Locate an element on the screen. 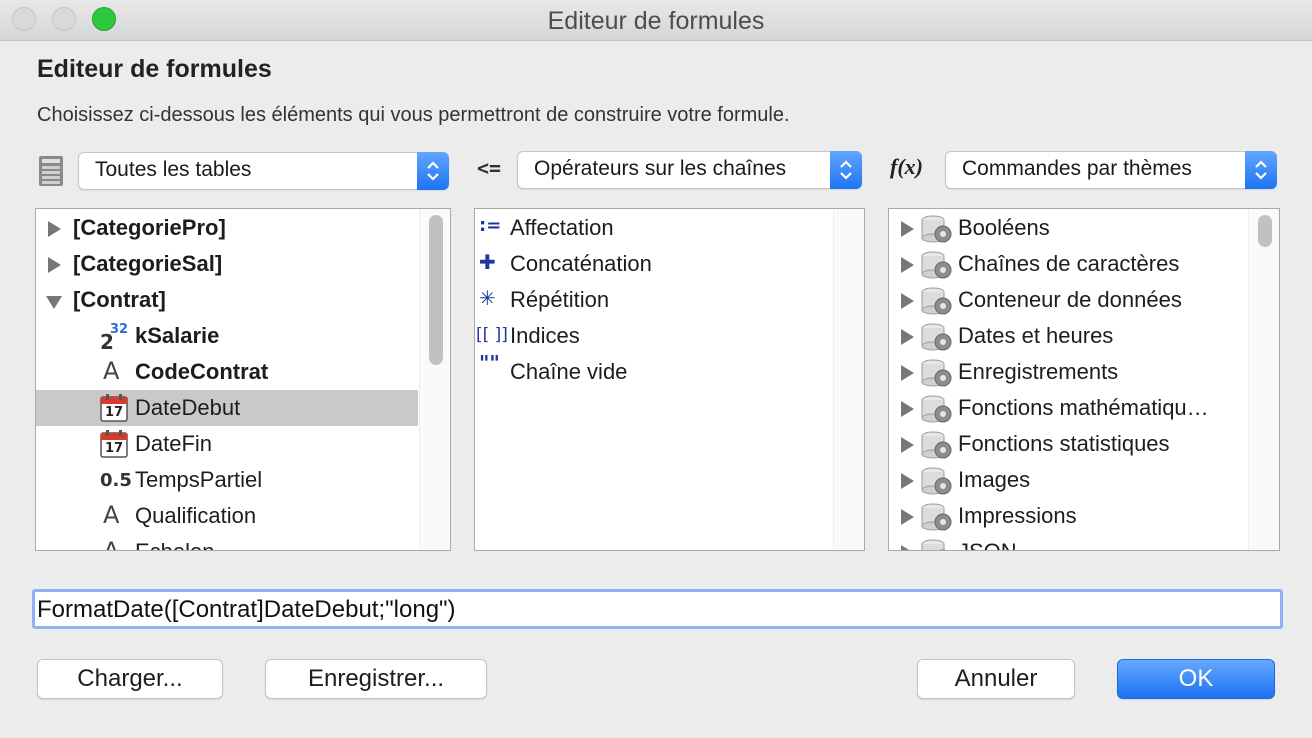  integer-field-icon: 2 32 is located at coordinates (114, 338).